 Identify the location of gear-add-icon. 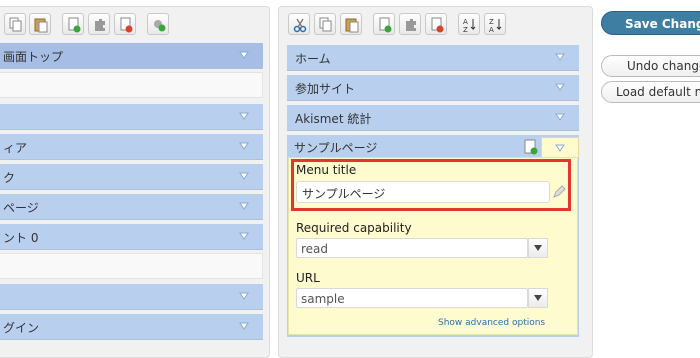
(160, 26).